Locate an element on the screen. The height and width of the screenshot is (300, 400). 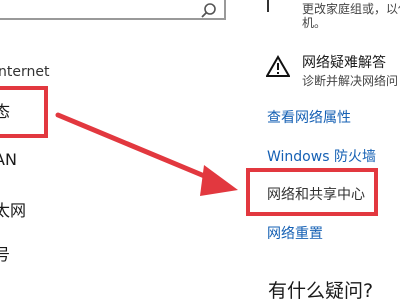
question-heading: 有什么疑问? is located at coordinates (321, 290).